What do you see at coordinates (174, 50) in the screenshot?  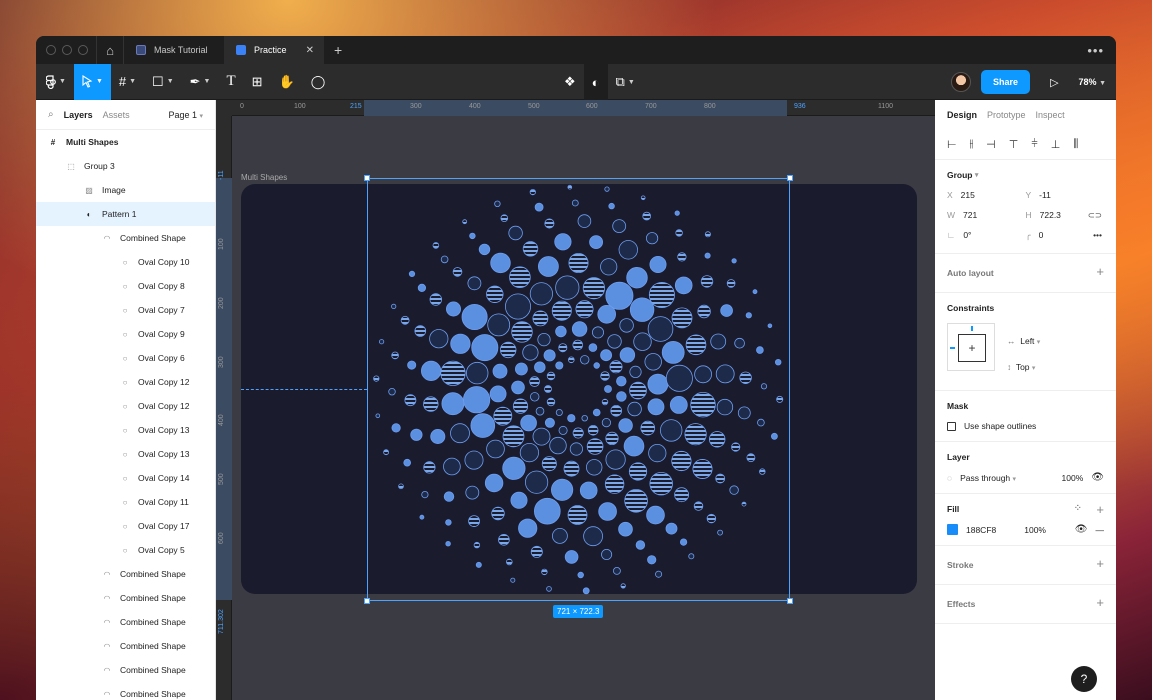 I see `tab-mask-tutorial: Mask Tutorial` at bounding box center [174, 50].